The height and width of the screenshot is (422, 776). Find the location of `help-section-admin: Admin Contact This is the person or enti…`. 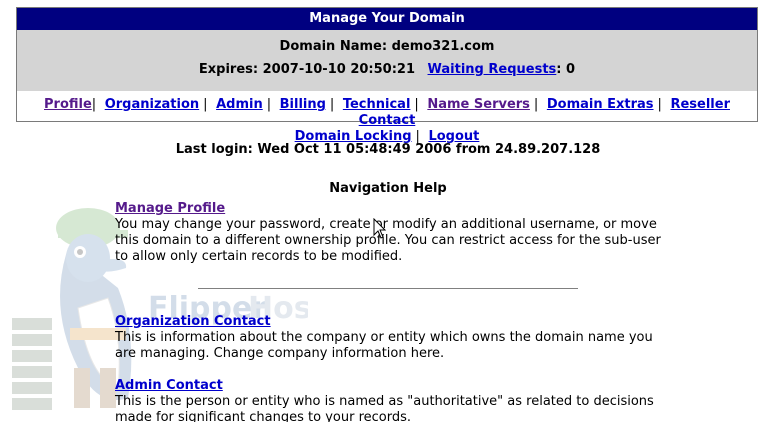

help-section-admin: Admin Contact This is the person or enti… is located at coordinates (395, 400).